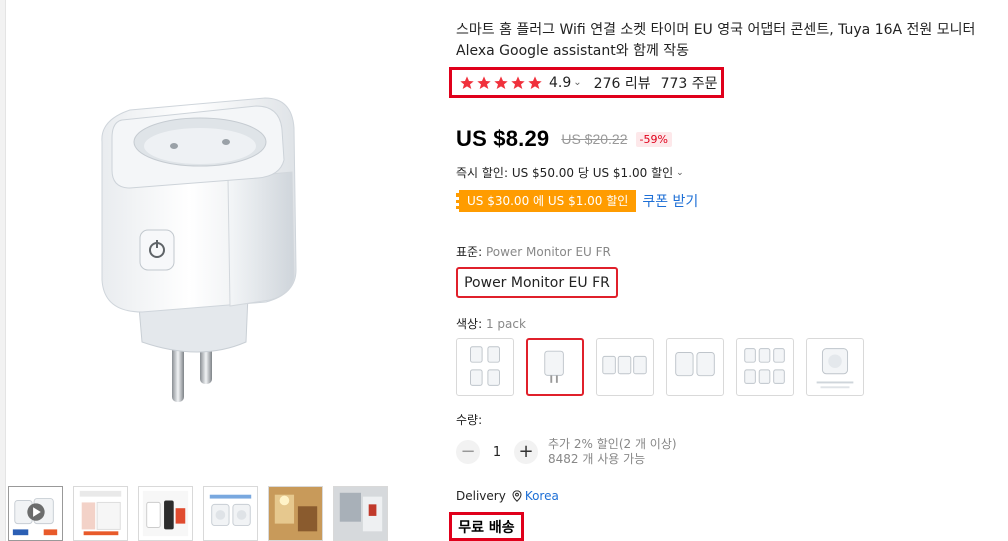 This screenshot has width=1008, height=541. What do you see at coordinates (560, 83) in the screenshot?
I see `rating-value: 4.9` at bounding box center [560, 83].